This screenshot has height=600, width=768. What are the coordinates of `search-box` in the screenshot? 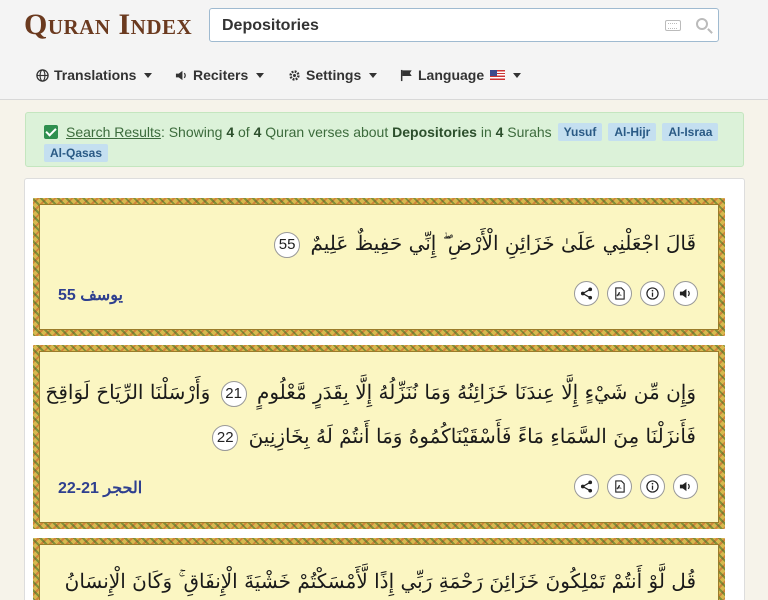 It's located at (464, 25).